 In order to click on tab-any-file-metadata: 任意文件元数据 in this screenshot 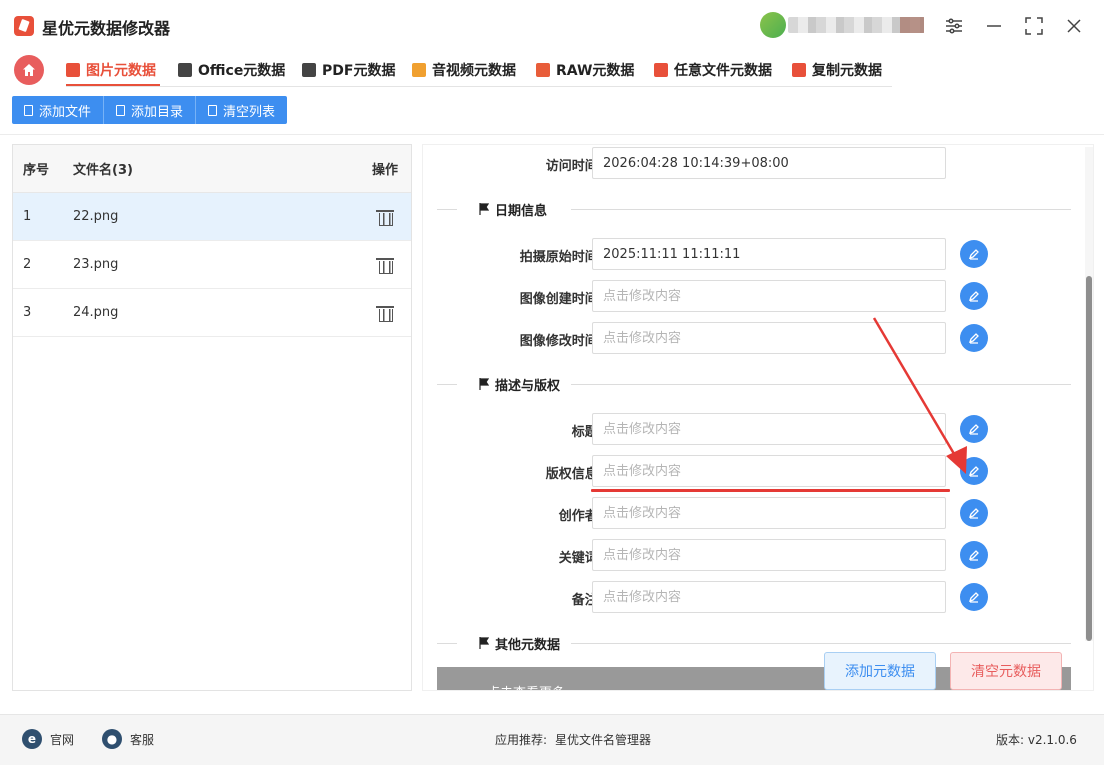, I will do `click(713, 70)`.